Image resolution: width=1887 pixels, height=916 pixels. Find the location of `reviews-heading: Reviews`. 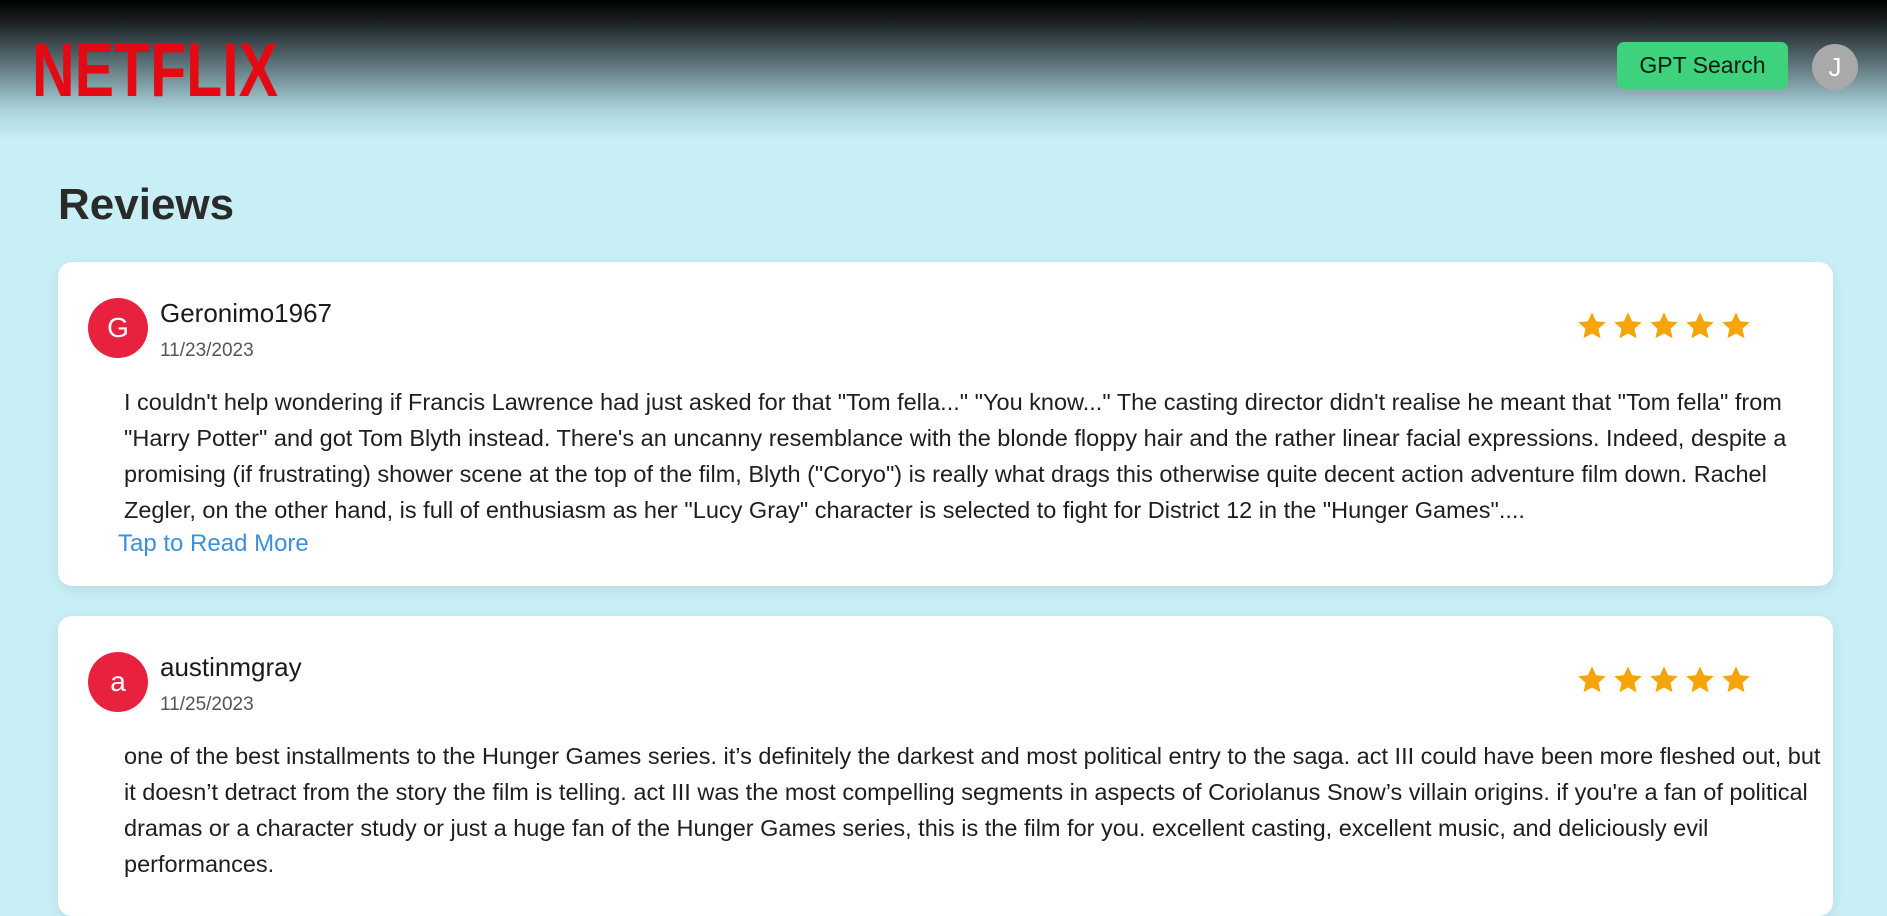

reviews-heading: Reviews is located at coordinates (146, 204).